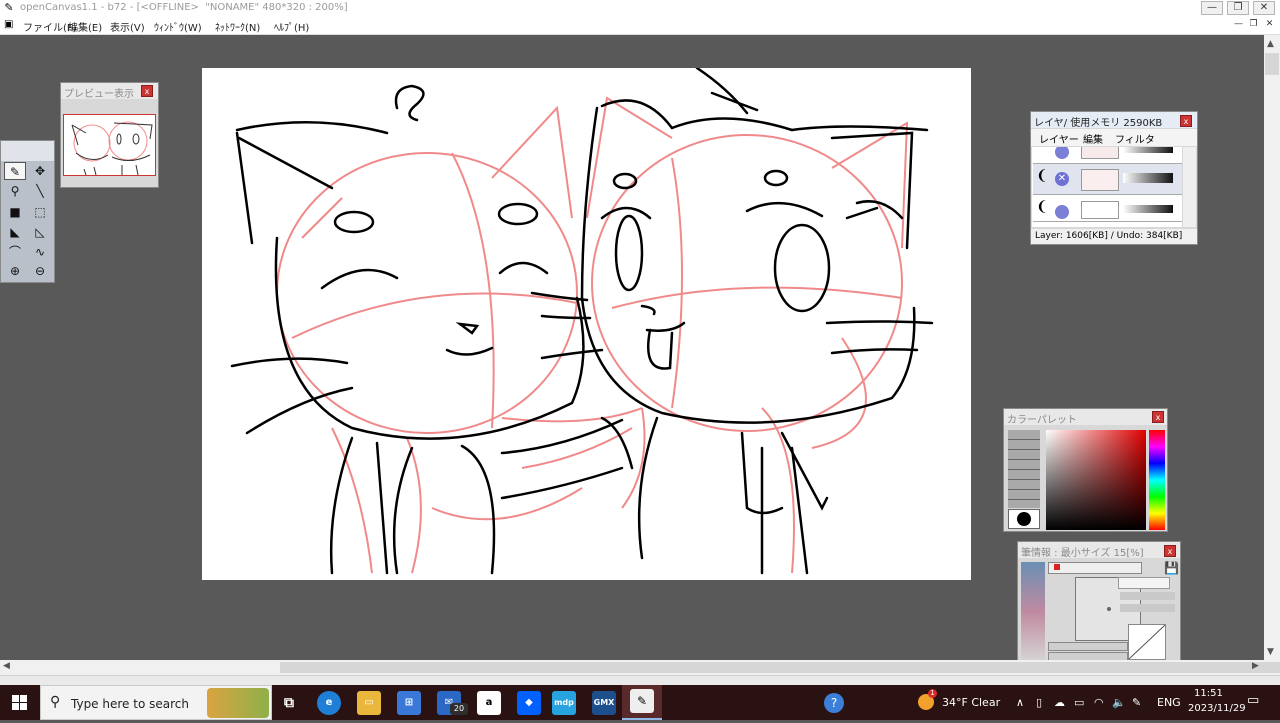 The image size is (1280, 723). What do you see at coordinates (1042, 420) in the screenshot?
I see `palette-title: カラーパレット` at bounding box center [1042, 420].